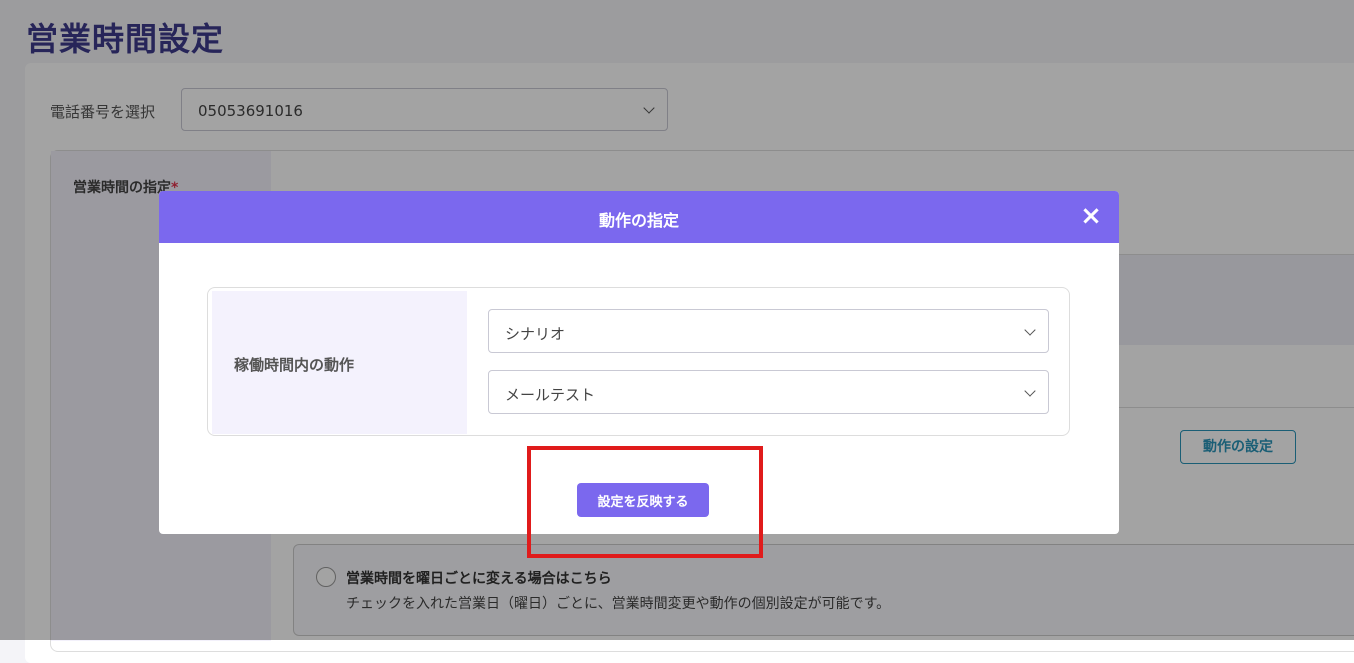 This screenshot has width=1354, height=663. Describe the element at coordinates (645, 502) in the screenshot. I see `highlight-box` at that location.